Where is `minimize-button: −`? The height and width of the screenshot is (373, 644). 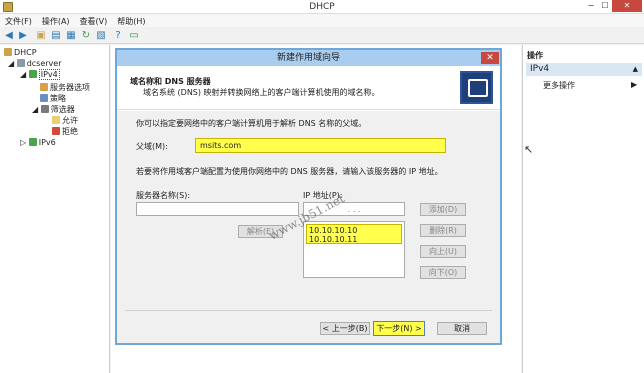
minimize-button: − is located at coordinates (591, 6).